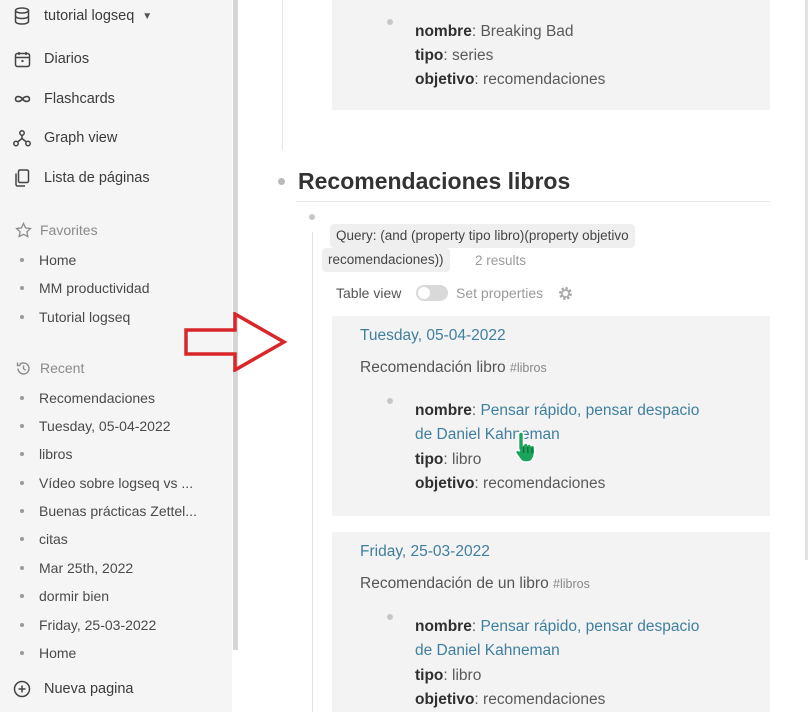 Image resolution: width=808 pixels, height=712 pixels. I want to click on recent-item: Mar 25th, 2022, so click(76, 568).